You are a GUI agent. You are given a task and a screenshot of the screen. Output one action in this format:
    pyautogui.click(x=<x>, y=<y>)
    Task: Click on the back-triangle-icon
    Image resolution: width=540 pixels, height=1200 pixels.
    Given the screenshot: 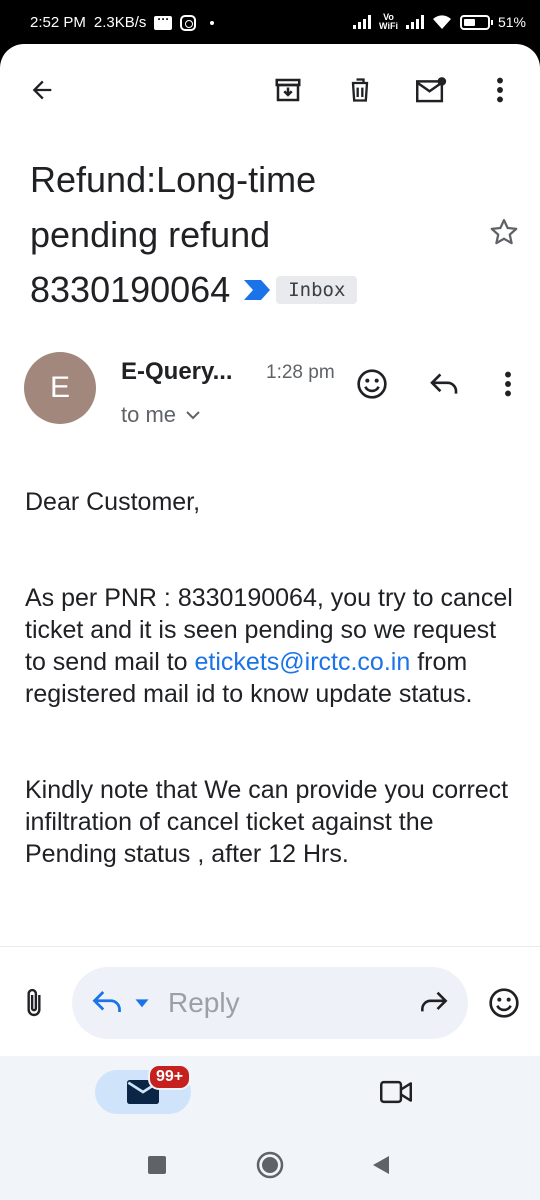 What is the action you would take?
    pyautogui.click(x=381, y=1165)
    